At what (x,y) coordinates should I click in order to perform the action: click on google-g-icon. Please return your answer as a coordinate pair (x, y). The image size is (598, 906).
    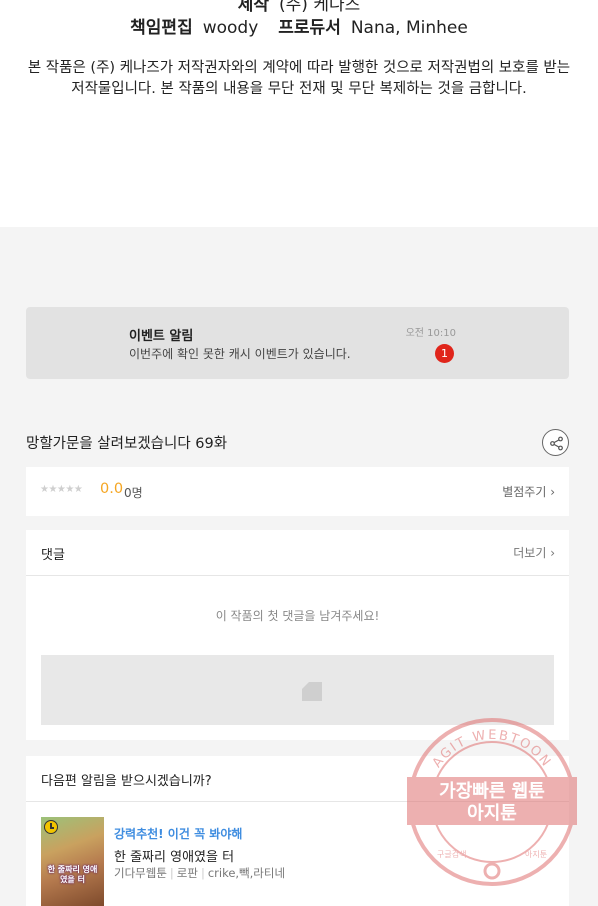
    Looking at the image, I should click on (492, 871).